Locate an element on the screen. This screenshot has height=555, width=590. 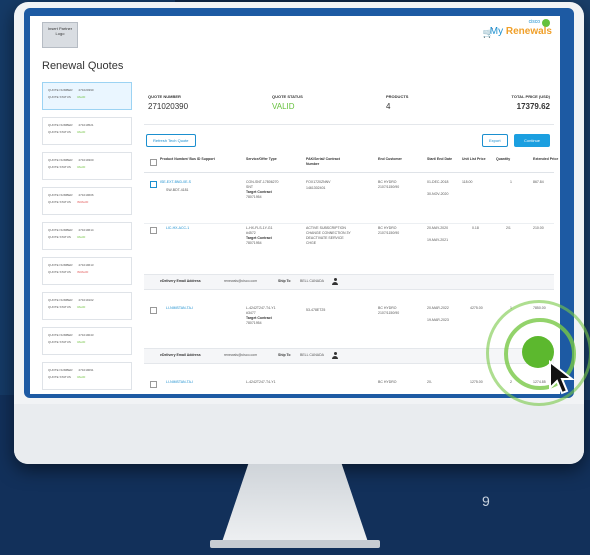
column-header: PAK/Serial/ Contract Number is located at coordinates (326, 161).